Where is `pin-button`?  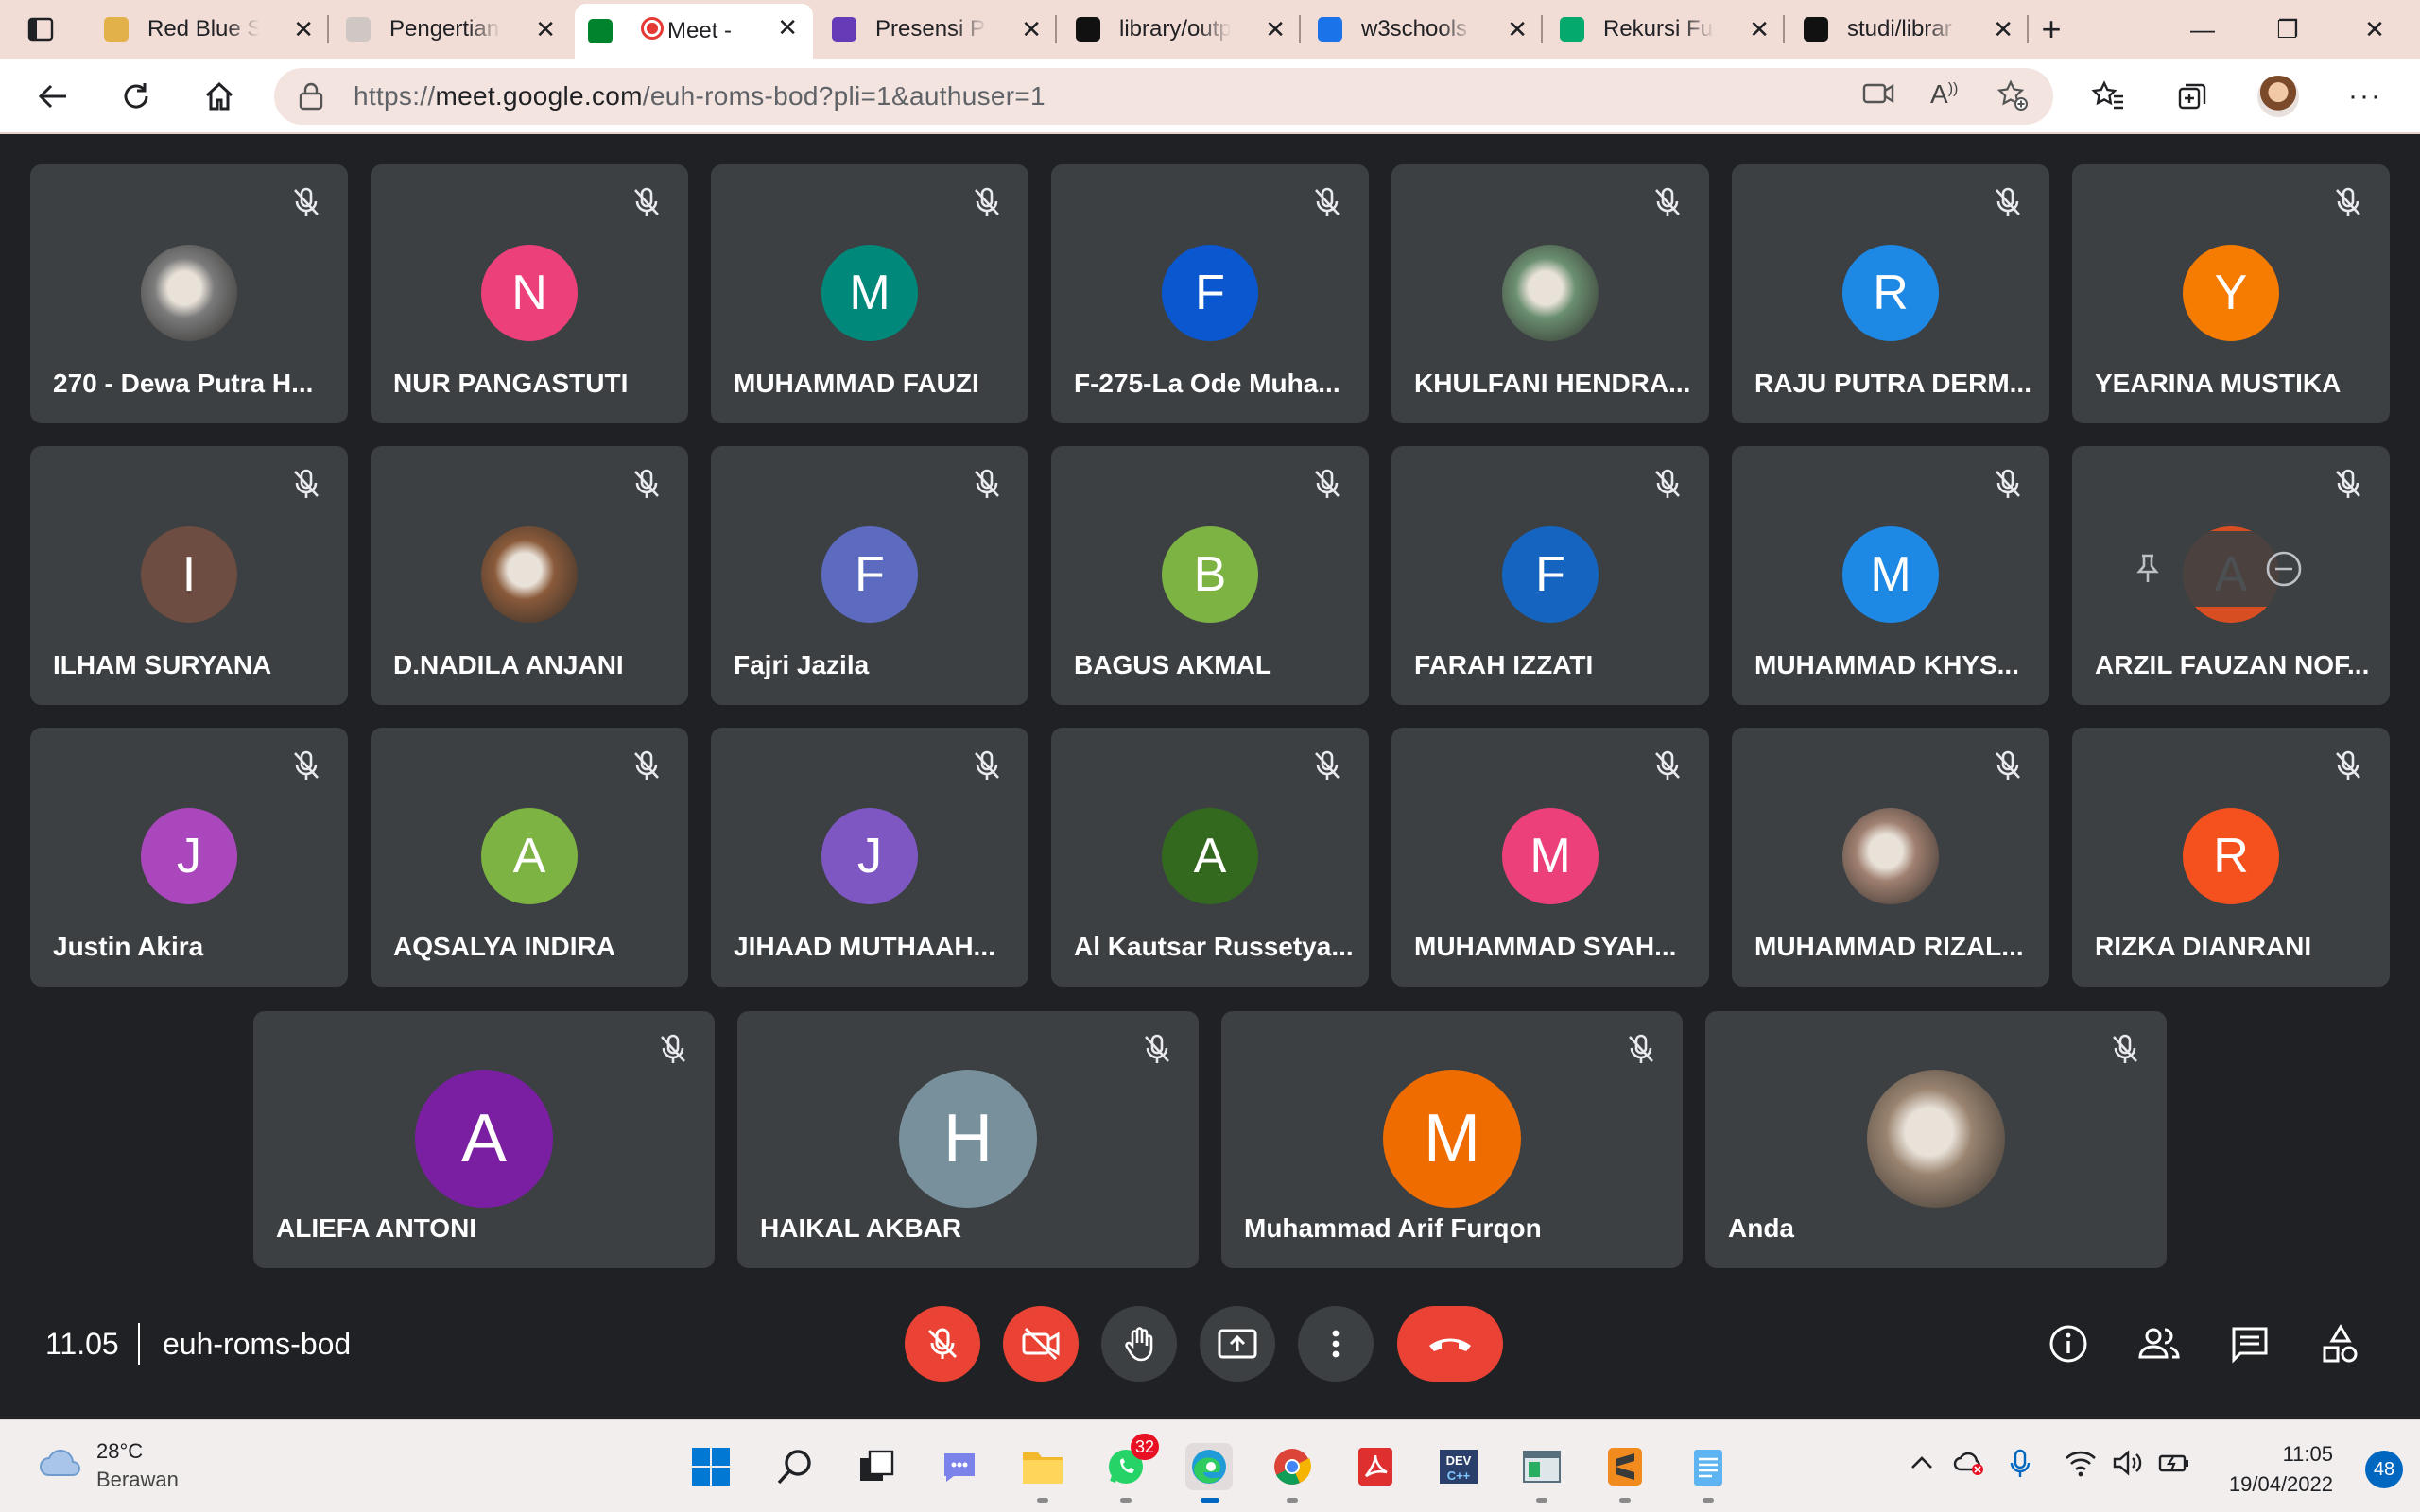
pin-button is located at coordinates (2148, 569).